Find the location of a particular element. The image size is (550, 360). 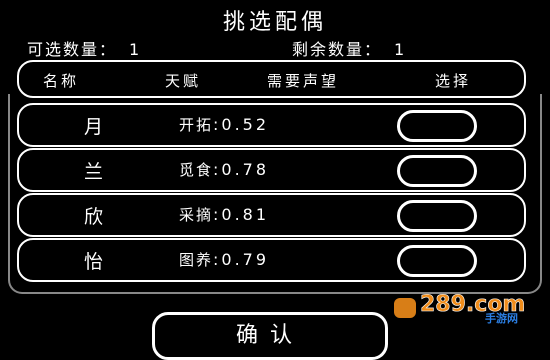

candidate-name: 怡 is located at coordinates (94, 262).